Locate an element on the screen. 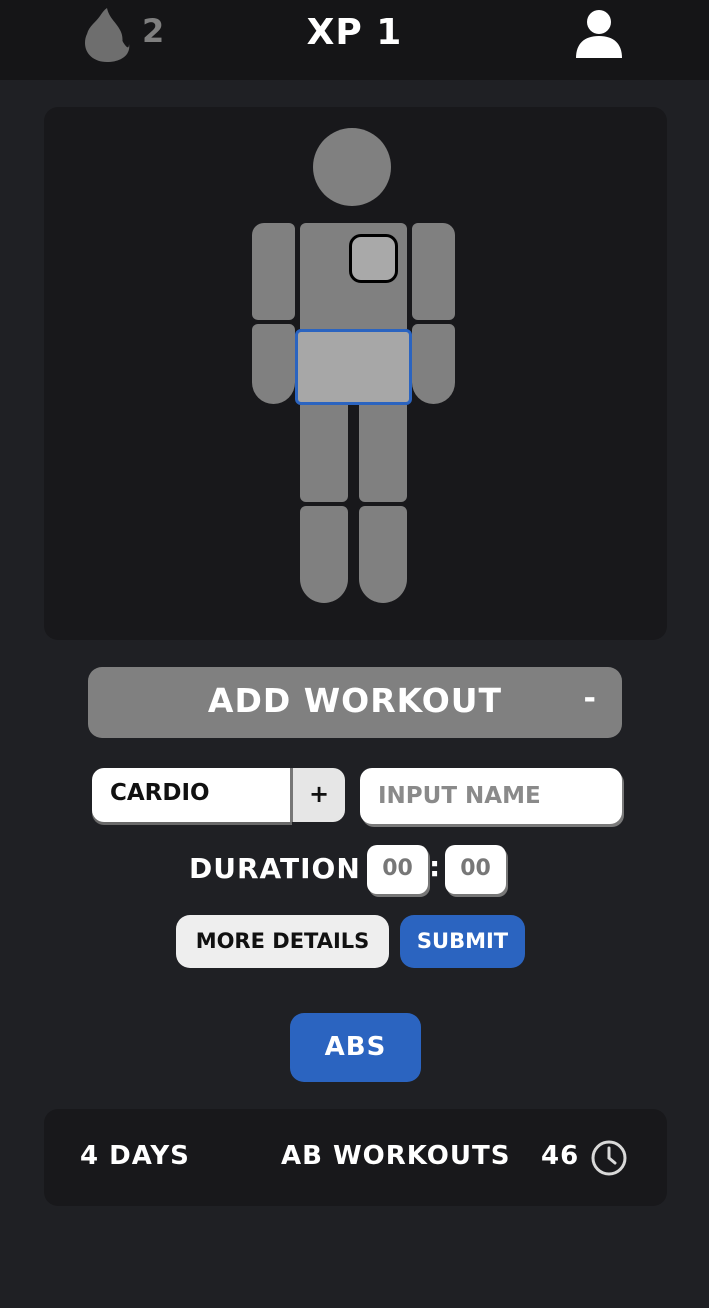  body-part-abs-selected is located at coordinates (353, 367).